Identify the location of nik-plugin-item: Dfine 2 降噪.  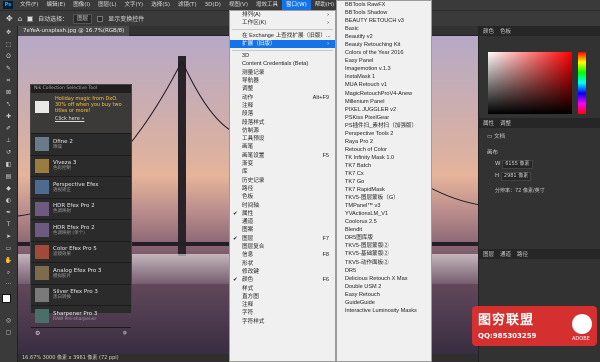
(81, 144).